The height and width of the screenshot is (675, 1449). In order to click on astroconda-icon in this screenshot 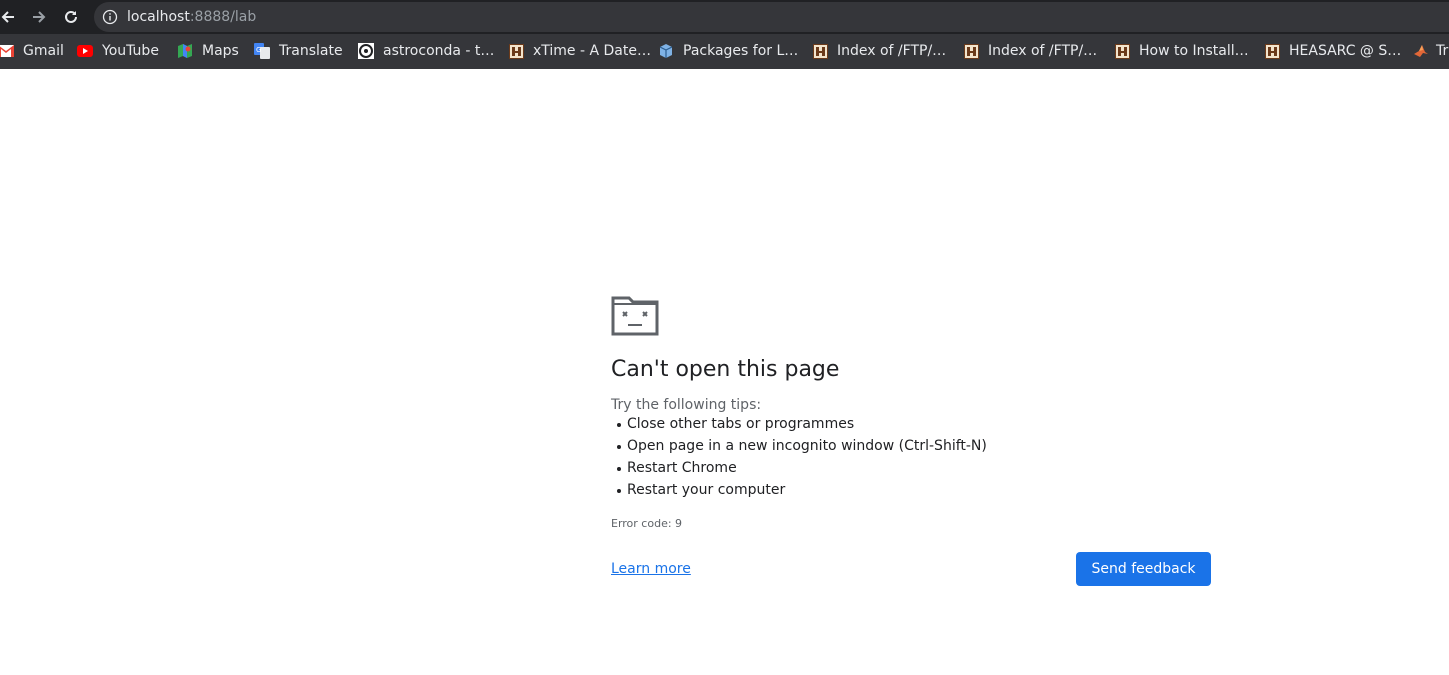, I will do `click(366, 51)`.